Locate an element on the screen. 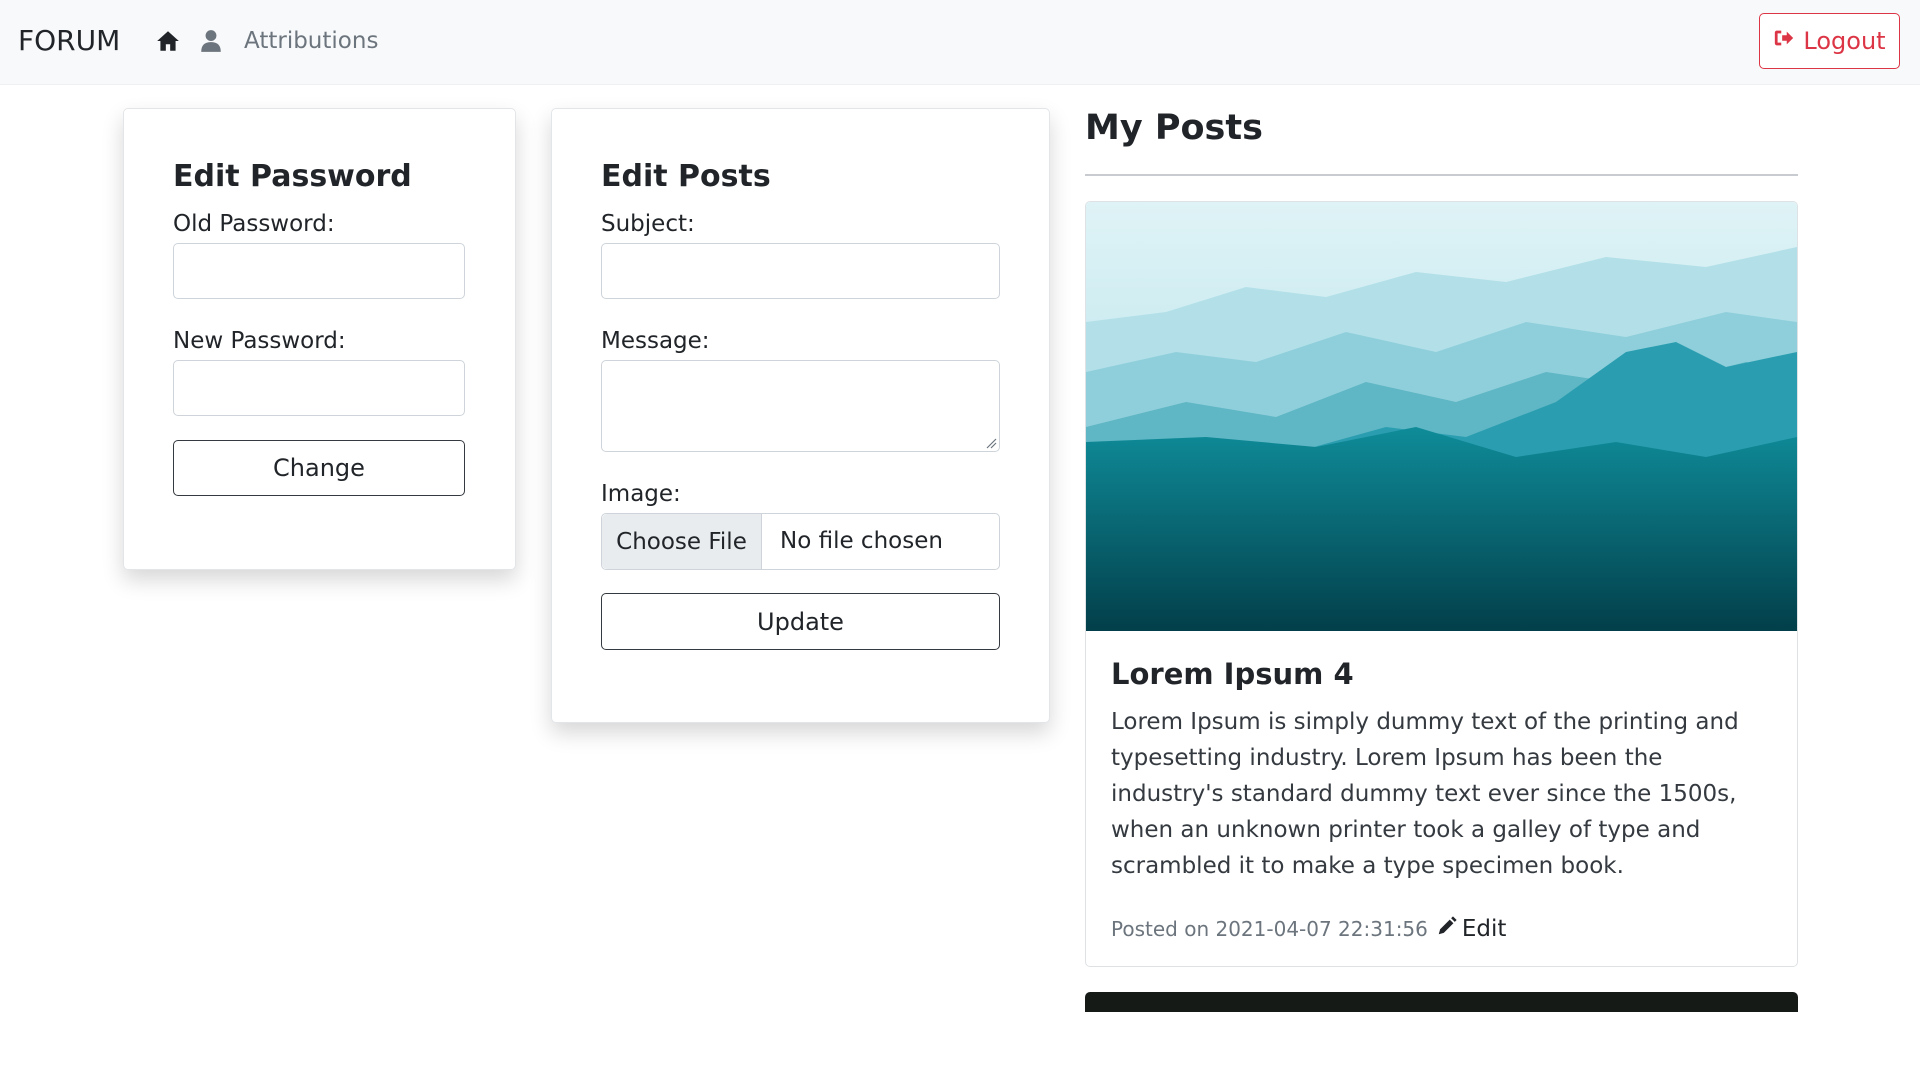 The height and width of the screenshot is (1080, 1920). subject-label: Subject: is located at coordinates (648, 224).